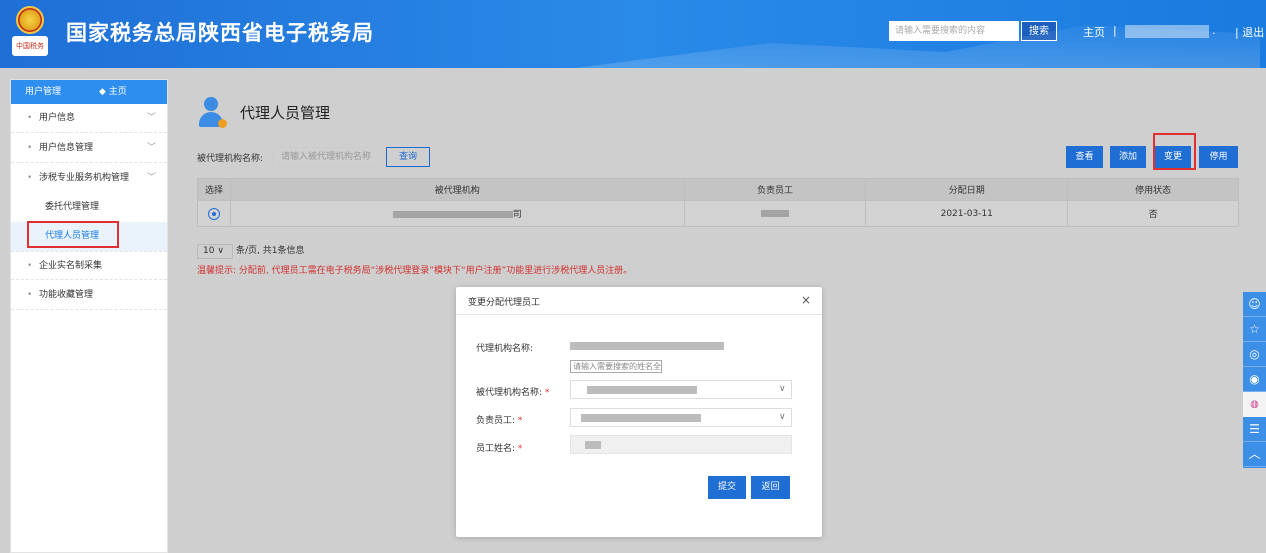  Describe the element at coordinates (967, 189) in the screenshot. I see `column-header: 分配日期` at that location.